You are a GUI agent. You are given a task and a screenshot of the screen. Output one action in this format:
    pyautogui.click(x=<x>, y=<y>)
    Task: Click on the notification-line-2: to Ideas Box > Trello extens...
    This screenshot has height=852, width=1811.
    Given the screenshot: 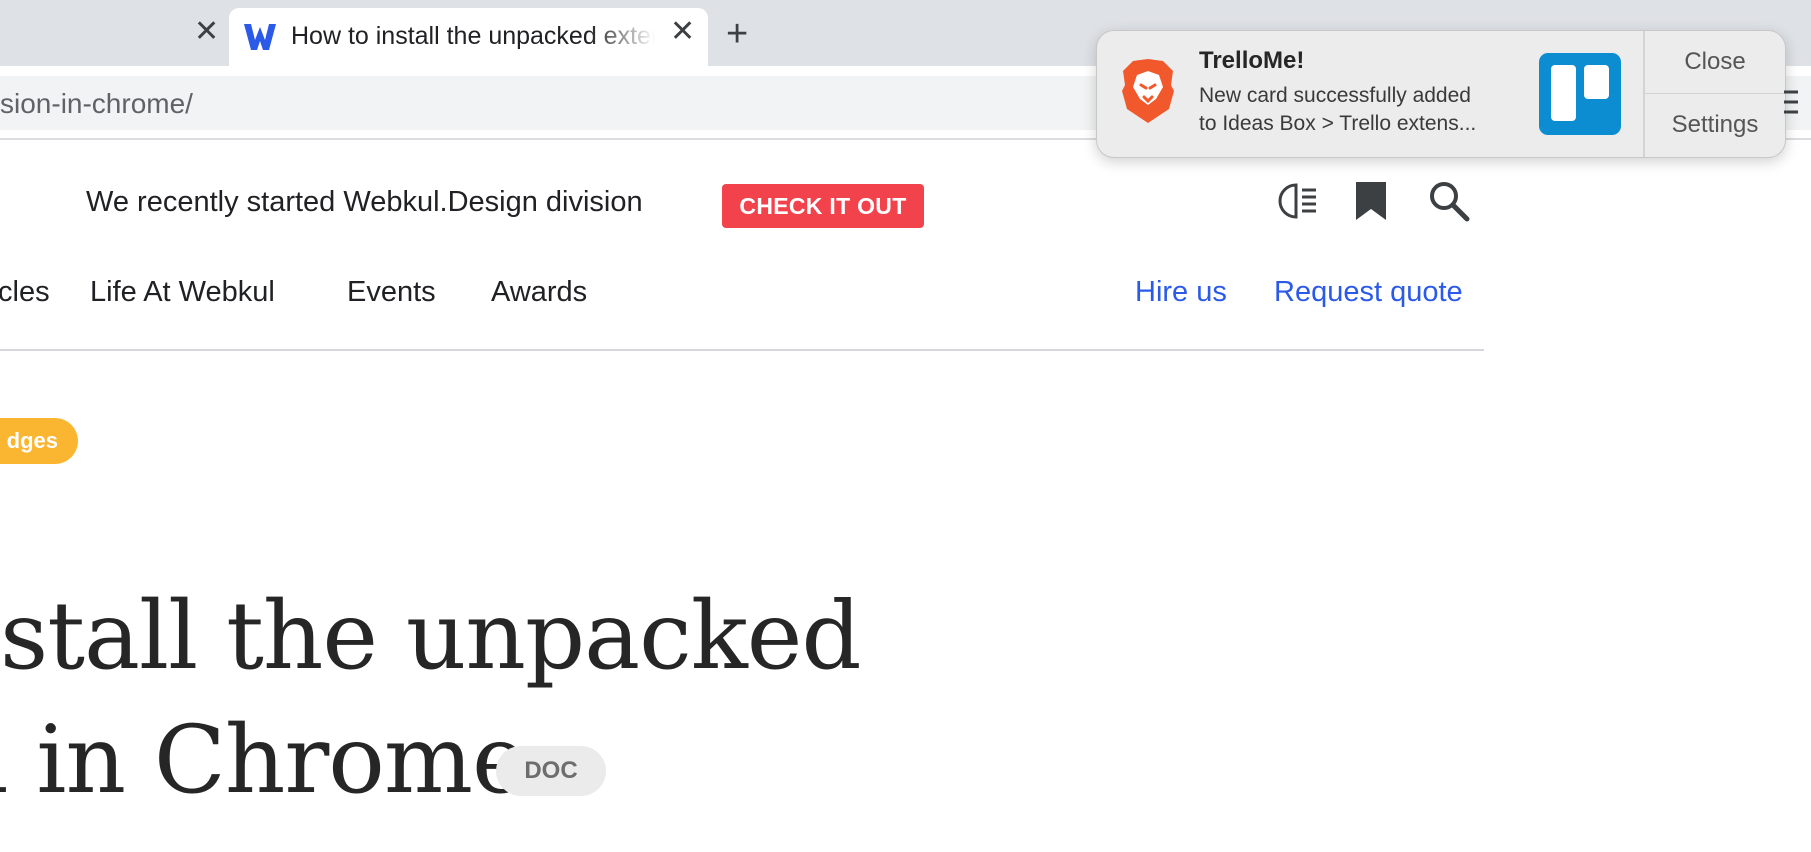 What is the action you would take?
    pyautogui.click(x=1338, y=123)
    